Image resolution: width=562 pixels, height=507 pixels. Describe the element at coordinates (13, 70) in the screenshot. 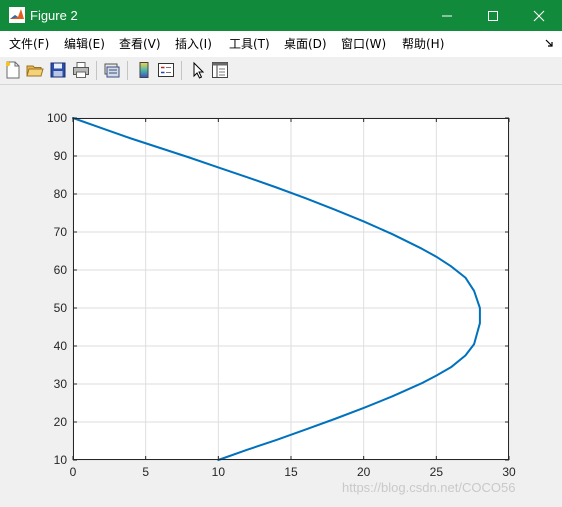

I see `new-figure-icon` at that location.